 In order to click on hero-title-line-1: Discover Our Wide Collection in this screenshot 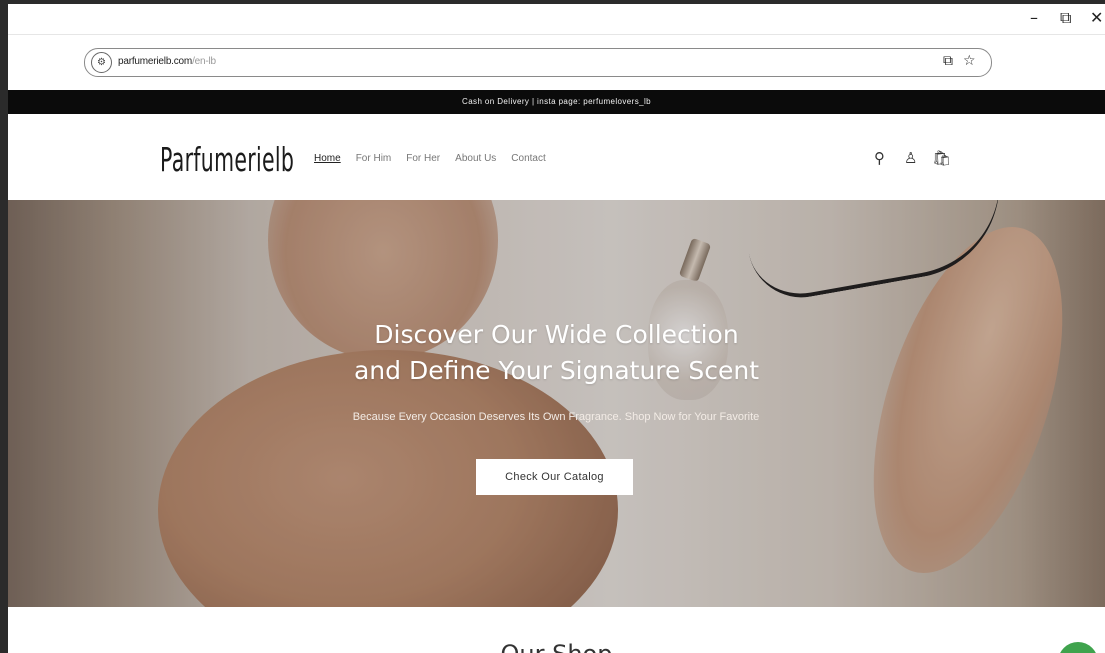, I will do `click(556, 334)`.